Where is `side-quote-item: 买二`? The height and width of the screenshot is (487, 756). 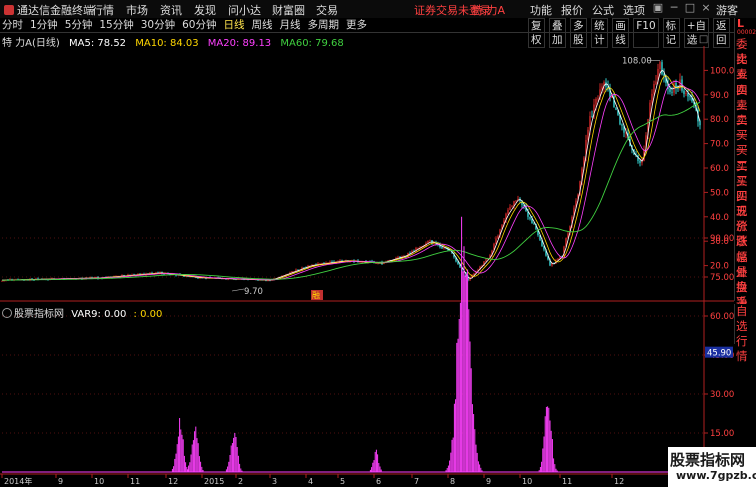 side-quote-item: 买二 is located at coordinates (742, 158).